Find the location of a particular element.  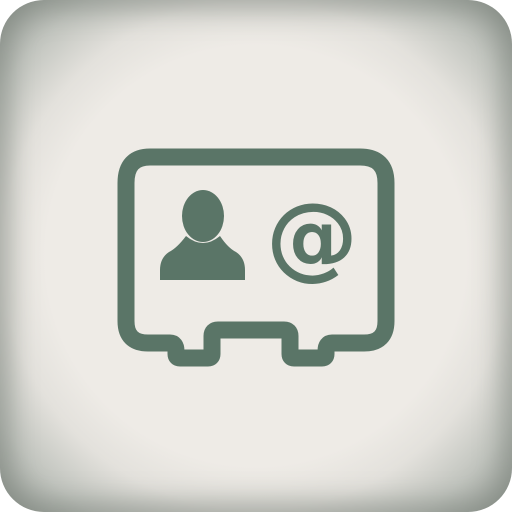

person-icon is located at coordinates (202, 235).